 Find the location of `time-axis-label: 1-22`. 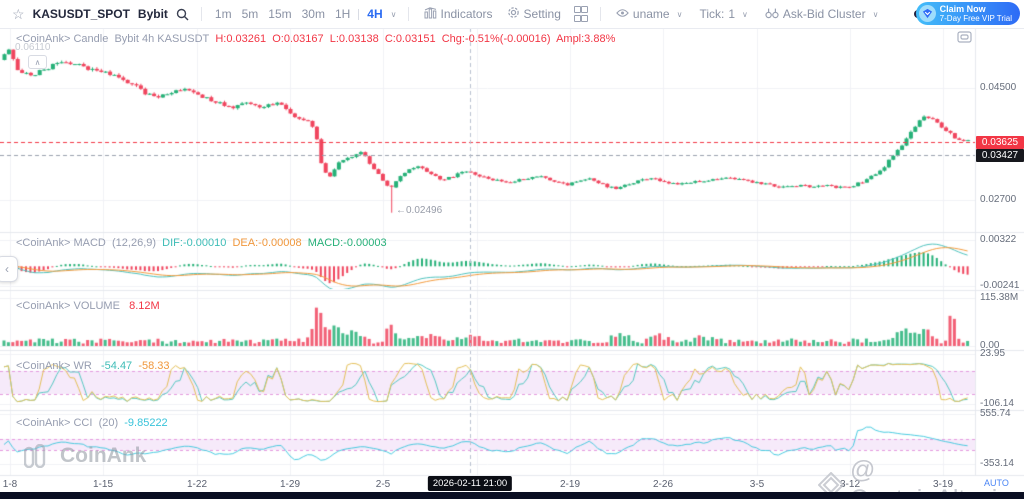

time-axis-label: 1-22 is located at coordinates (197, 484).